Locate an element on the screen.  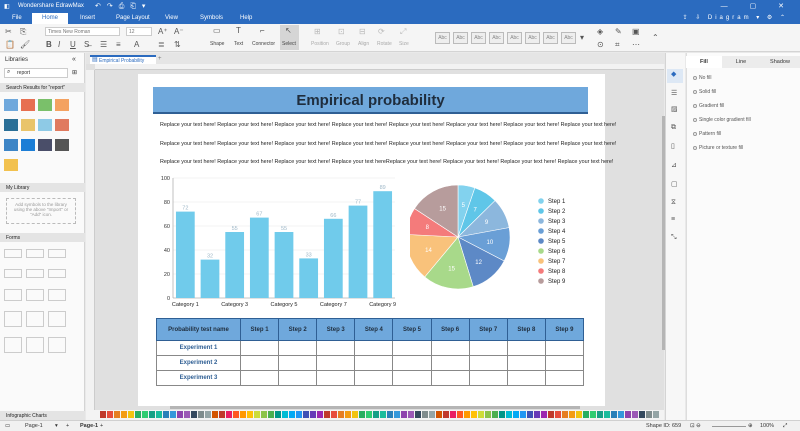
page-selector: Page-1 is located at coordinates (34, 426).